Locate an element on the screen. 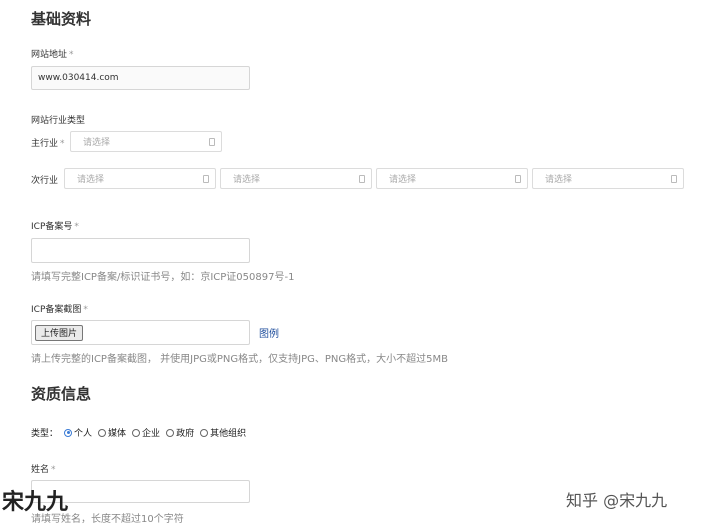  watermark-right: 知乎 @宋九九 is located at coordinates (617, 500).